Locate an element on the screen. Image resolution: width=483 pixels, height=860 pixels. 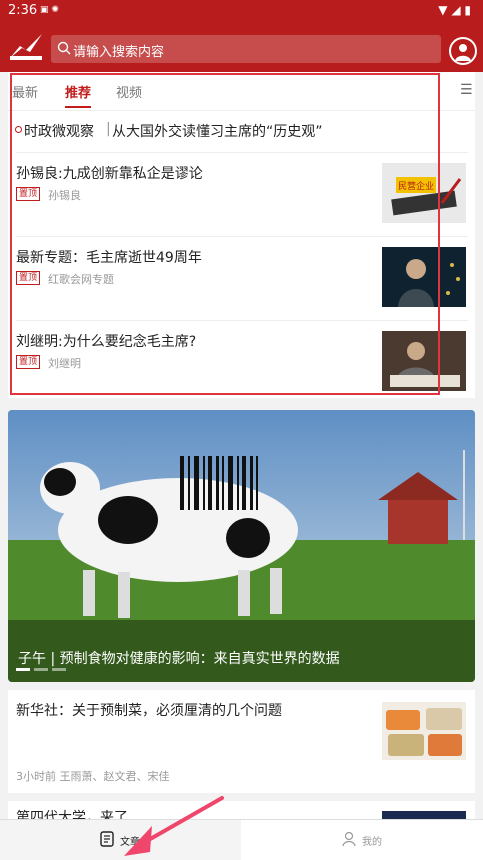
app-header: 请输入搜索内容 is located at coordinates (241, 47).